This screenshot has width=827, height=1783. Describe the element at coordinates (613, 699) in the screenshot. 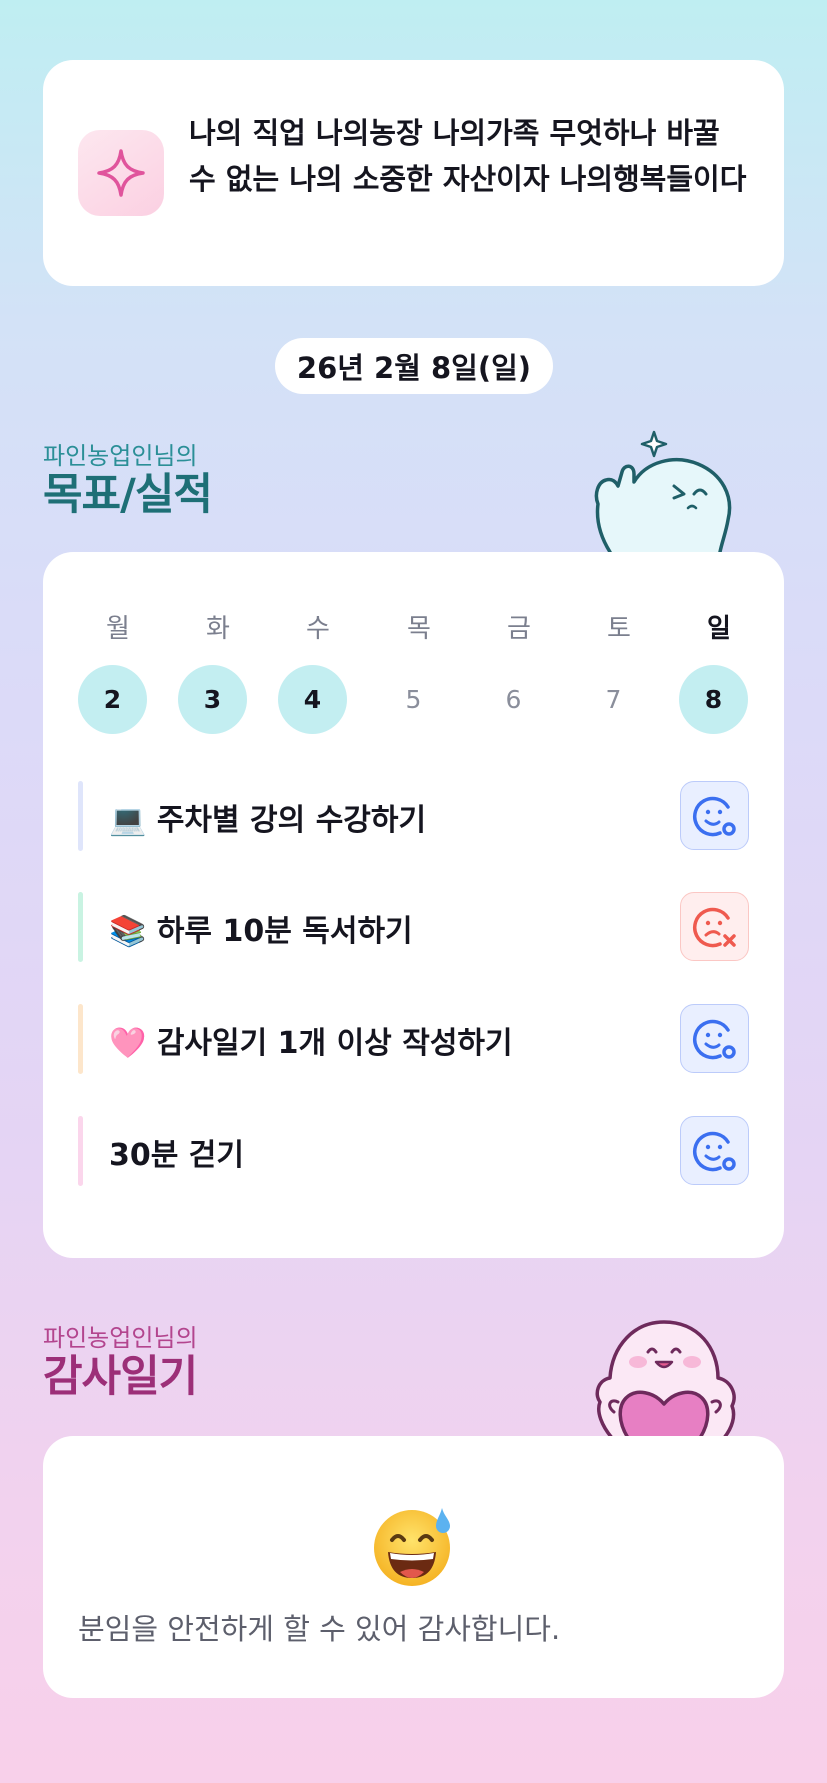

I see `day-7: 7` at that location.